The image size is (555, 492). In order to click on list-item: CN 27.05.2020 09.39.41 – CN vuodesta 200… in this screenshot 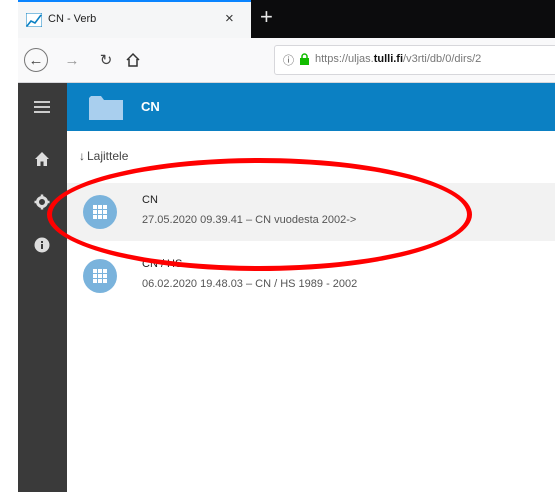, I will do `click(311, 212)`.